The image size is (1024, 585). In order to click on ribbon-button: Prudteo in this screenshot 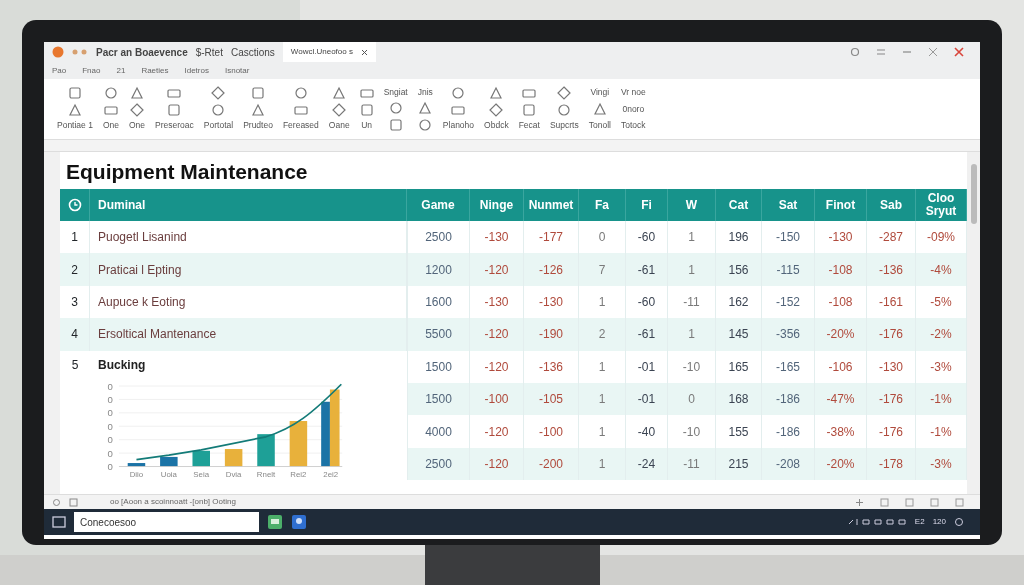, I will do `click(258, 125)`.